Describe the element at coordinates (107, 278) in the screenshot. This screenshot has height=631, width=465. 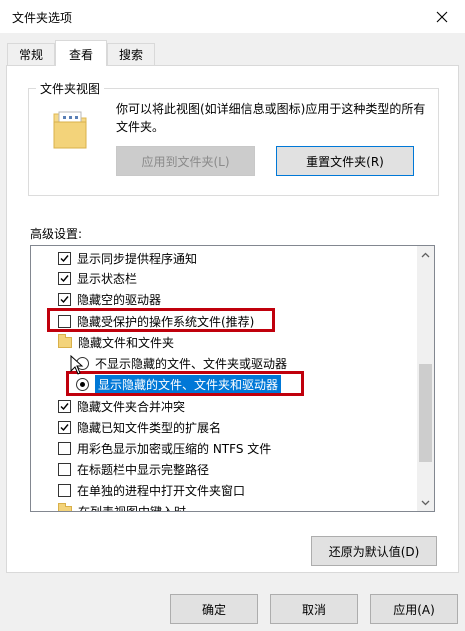
I see `list-item-label: 显示状态栏` at that location.